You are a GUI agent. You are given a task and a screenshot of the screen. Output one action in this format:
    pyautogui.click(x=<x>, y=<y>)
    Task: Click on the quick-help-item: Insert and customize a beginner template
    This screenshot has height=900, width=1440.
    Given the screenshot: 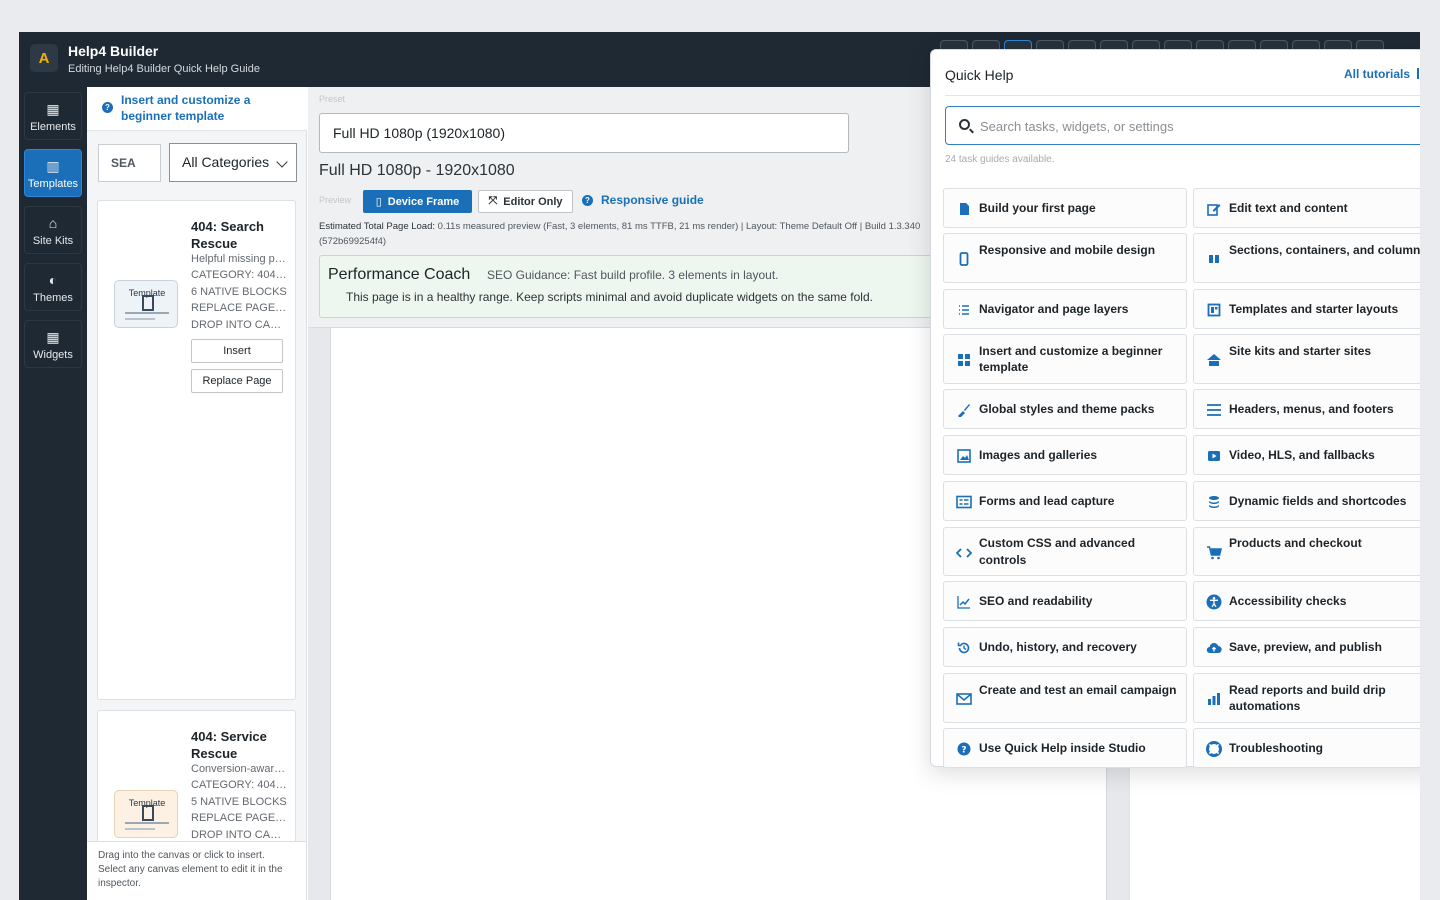 What is the action you would take?
    pyautogui.click(x=1065, y=359)
    